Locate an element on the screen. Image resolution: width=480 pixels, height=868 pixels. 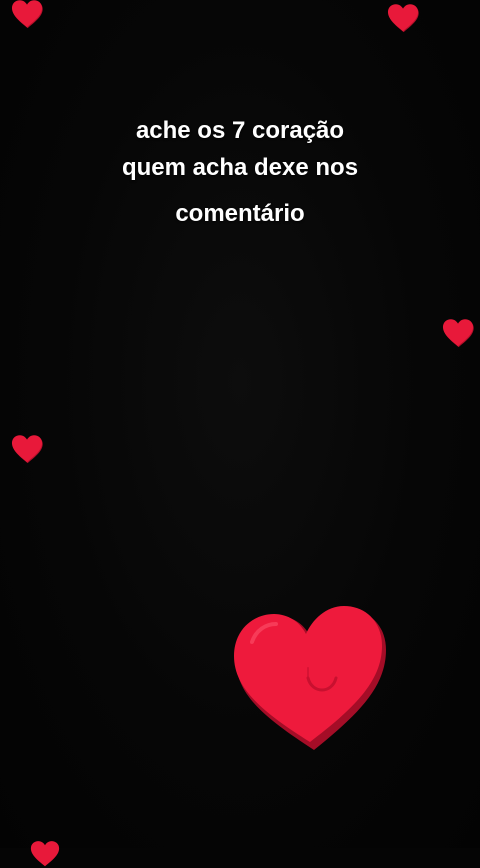
caption-line-2: quem acha dexe nos is located at coordinates (240, 167).